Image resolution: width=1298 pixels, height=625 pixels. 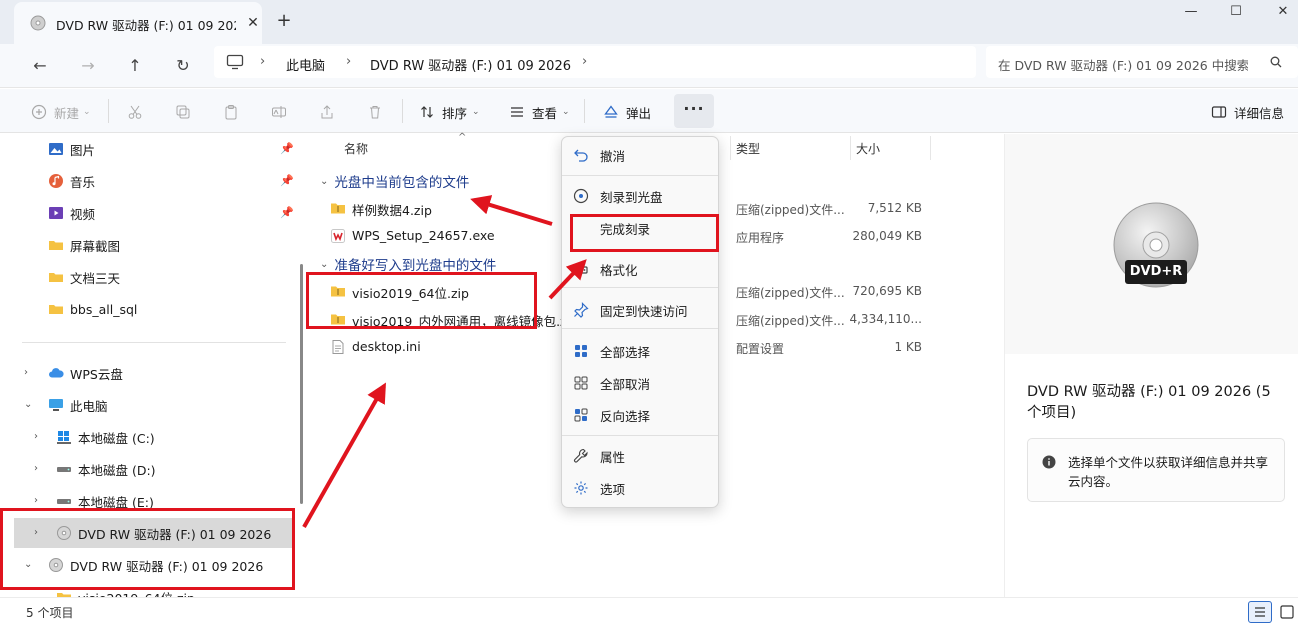 What do you see at coordinates (625, 352) in the screenshot?
I see `menu-label: 全部选择` at bounding box center [625, 352].